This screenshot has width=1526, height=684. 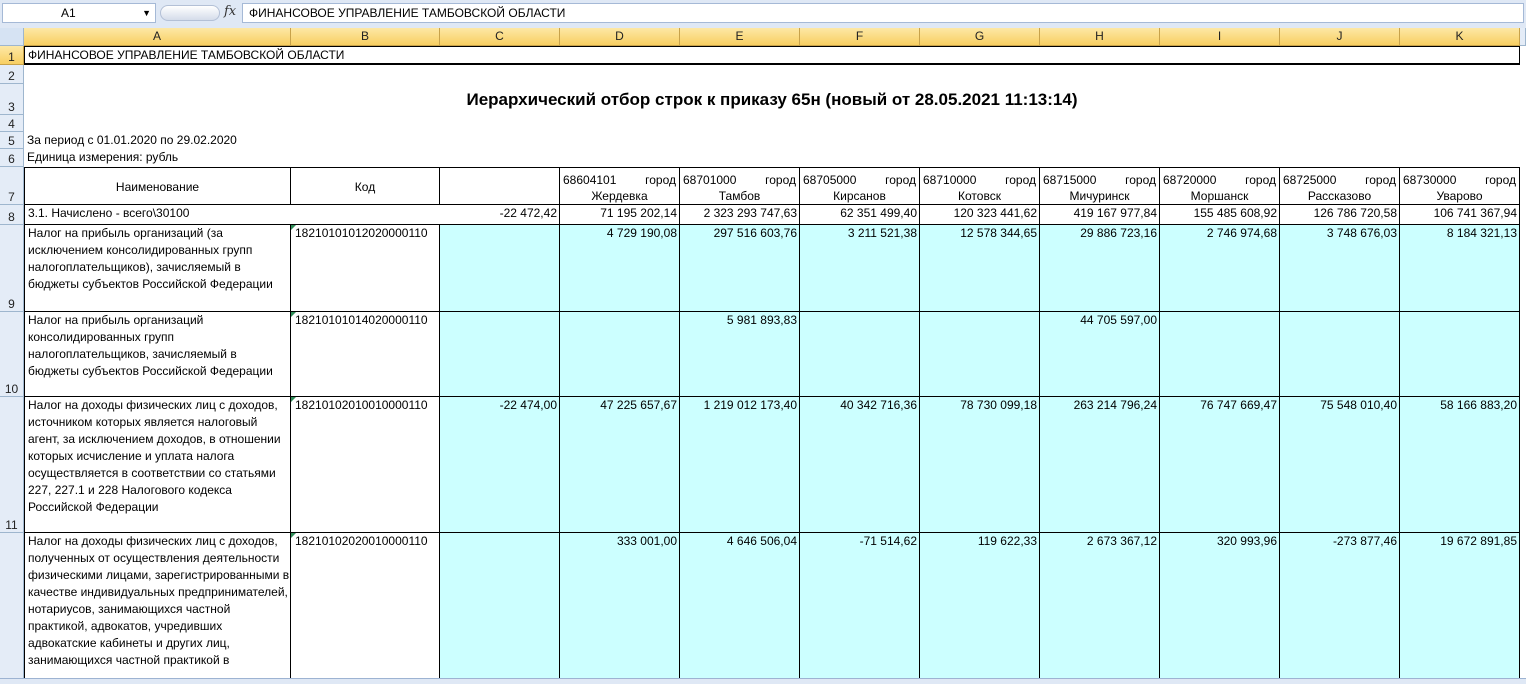 I want to click on row-value: 29 886 723,16, so click(x=1100, y=268).